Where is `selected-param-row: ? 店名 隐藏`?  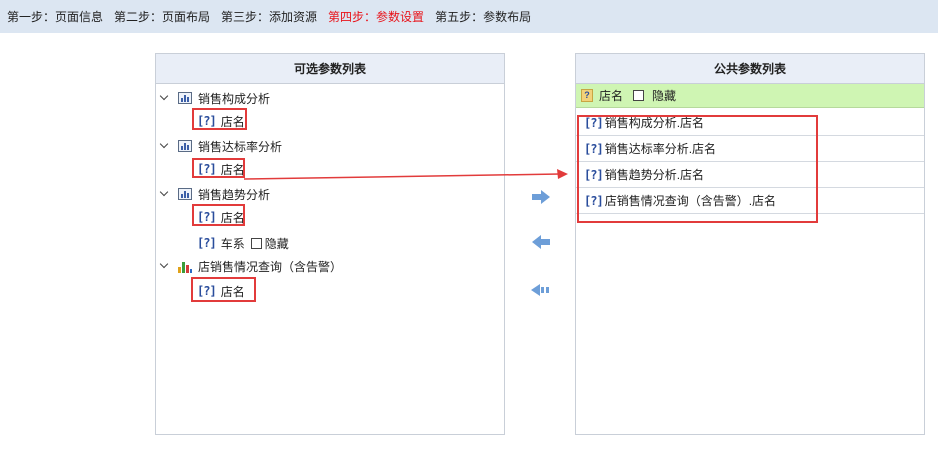 selected-param-row: ? 店名 隐藏 is located at coordinates (750, 96).